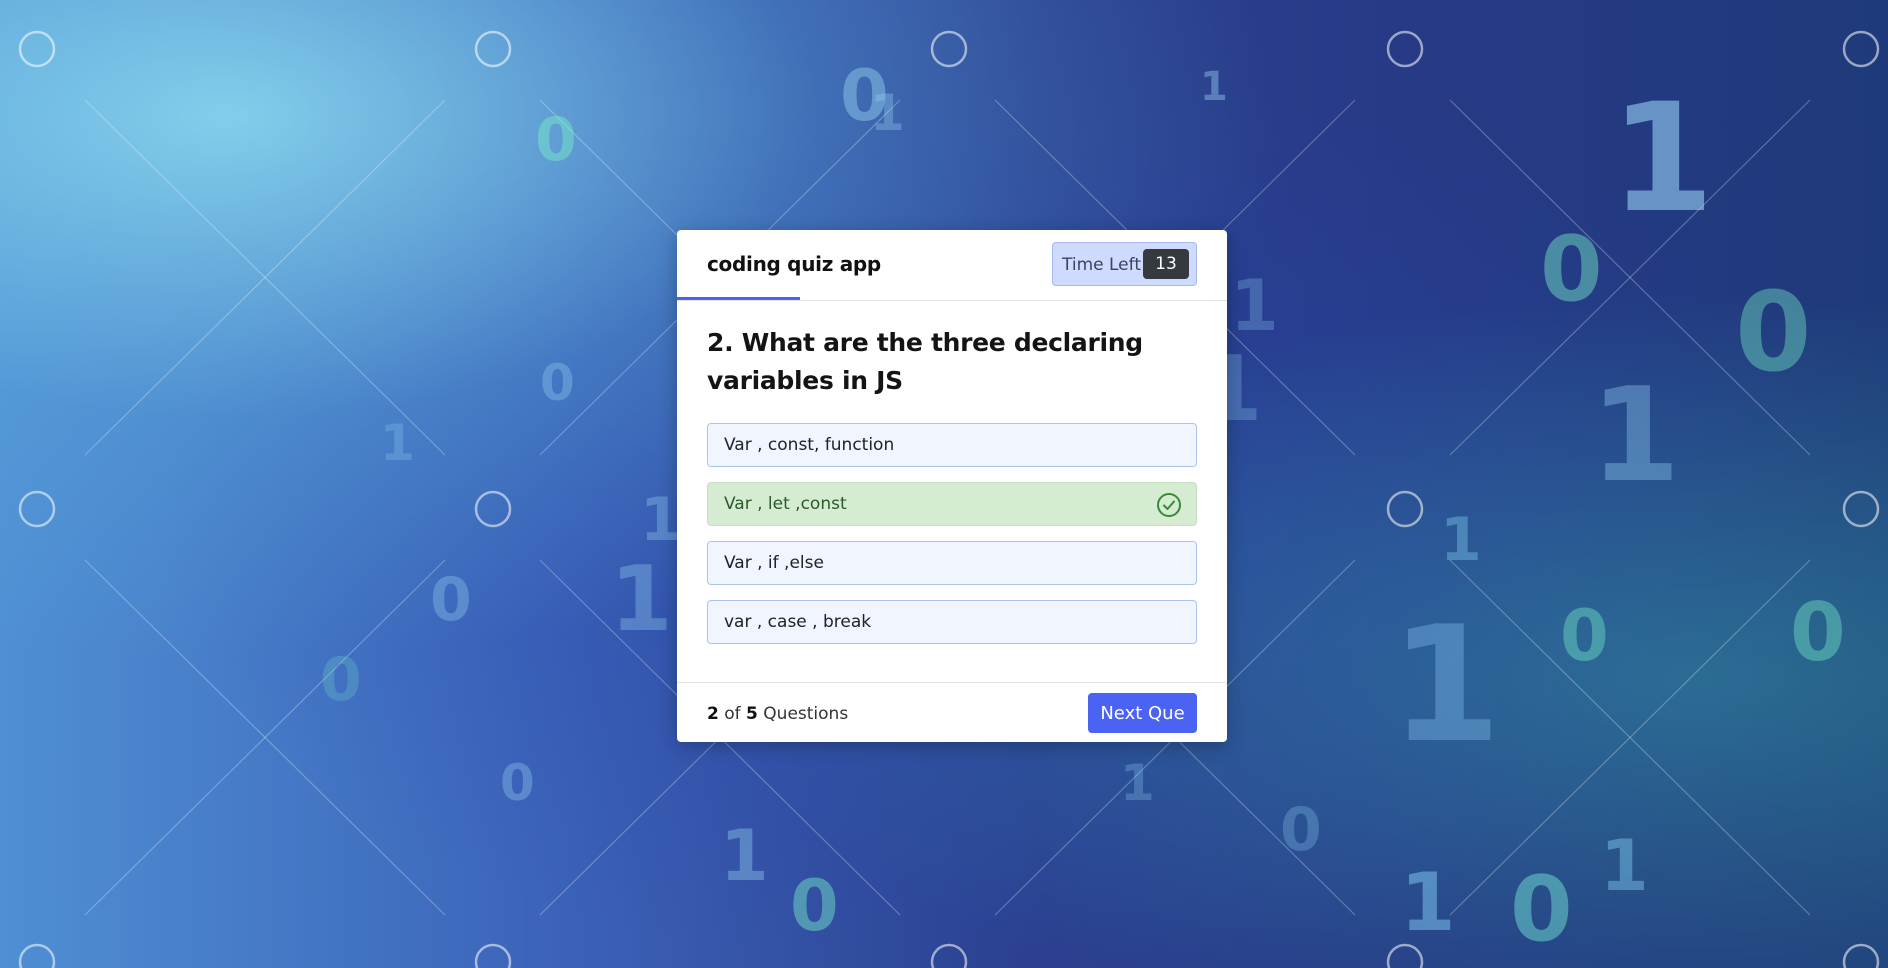 Image resolution: width=1888 pixels, height=968 pixels. Describe the element at coordinates (774, 563) in the screenshot. I see `option-label: Var , if ,else` at that location.